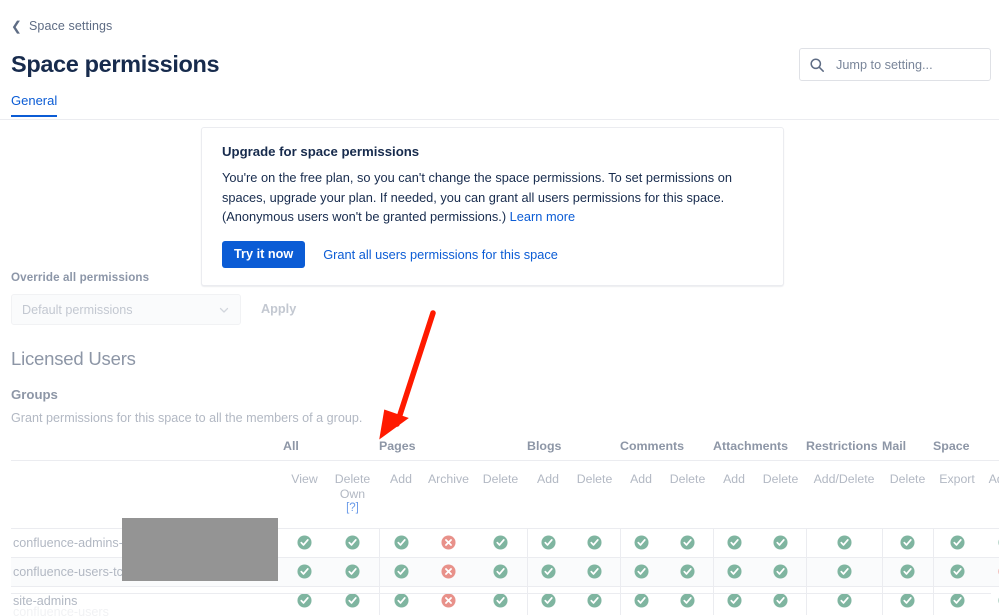 Image resolution: width=999 pixels, height=616 pixels. What do you see at coordinates (908, 494) in the screenshot?
I see `sub-header-mail-delete: Delete` at bounding box center [908, 494].